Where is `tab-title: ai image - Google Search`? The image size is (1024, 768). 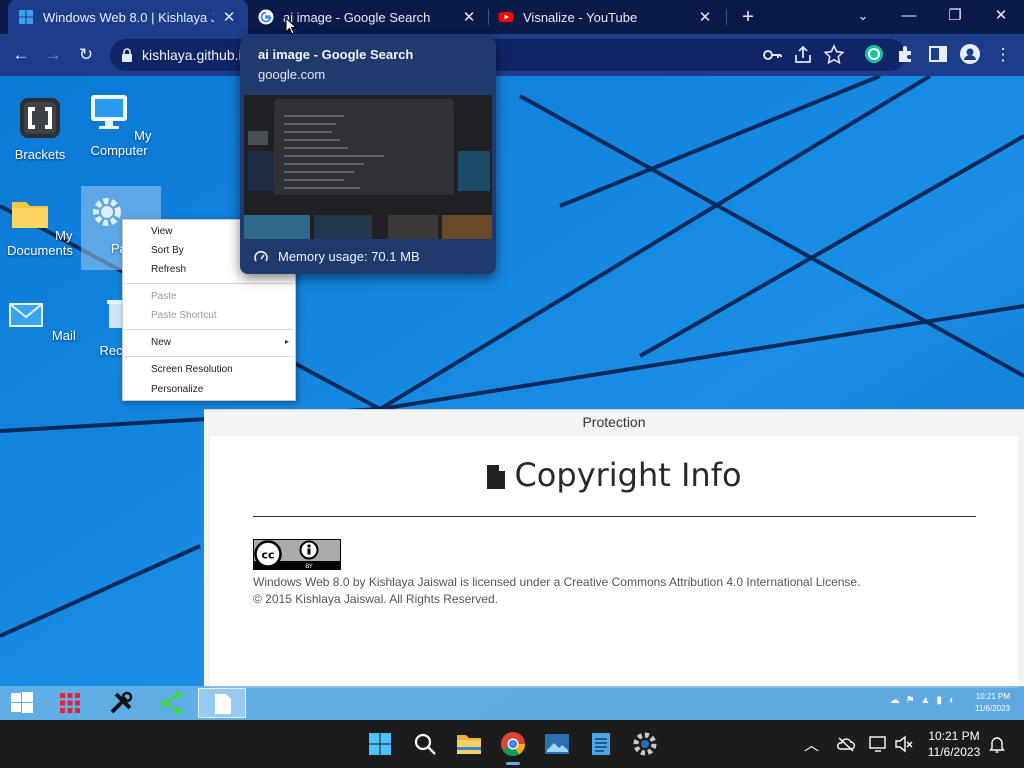
tab-title: ai image - Google Search is located at coordinates (357, 17).